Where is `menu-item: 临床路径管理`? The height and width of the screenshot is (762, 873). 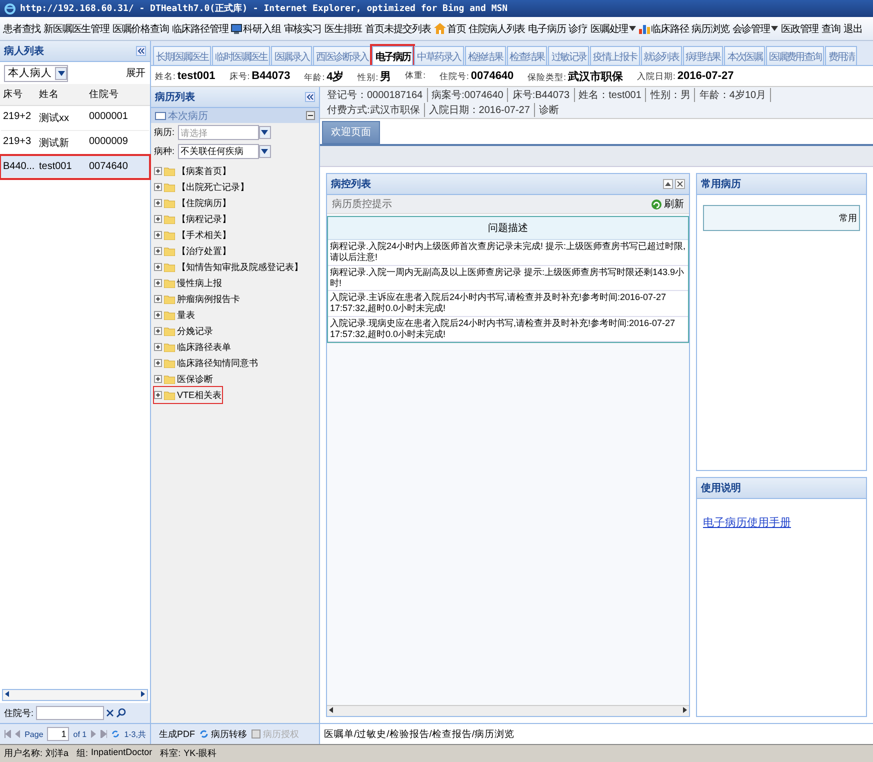 menu-item: 临床路径管理 is located at coordinates (200, 29).